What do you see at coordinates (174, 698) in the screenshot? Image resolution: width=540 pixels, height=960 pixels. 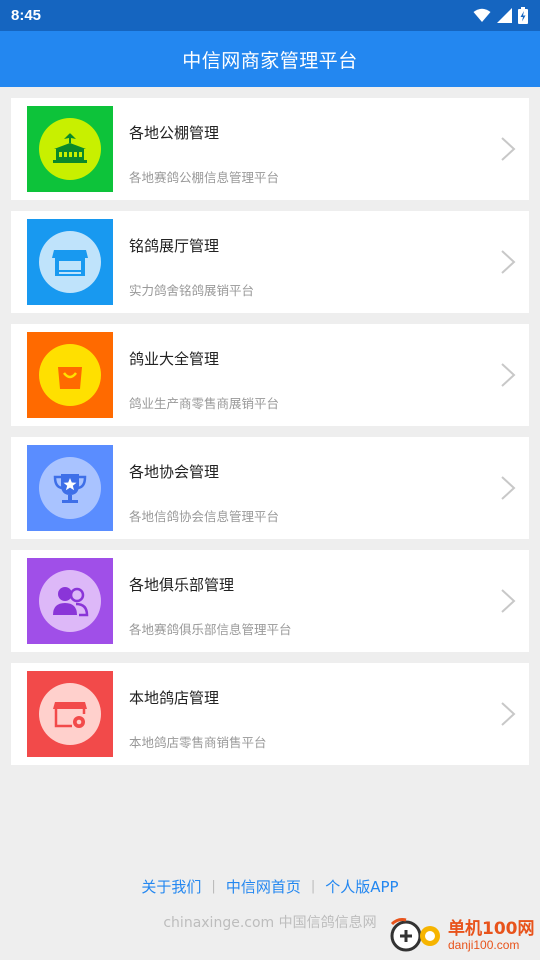 I see `item-title: 本地鸽店管理` at bounding box center [174, 698].